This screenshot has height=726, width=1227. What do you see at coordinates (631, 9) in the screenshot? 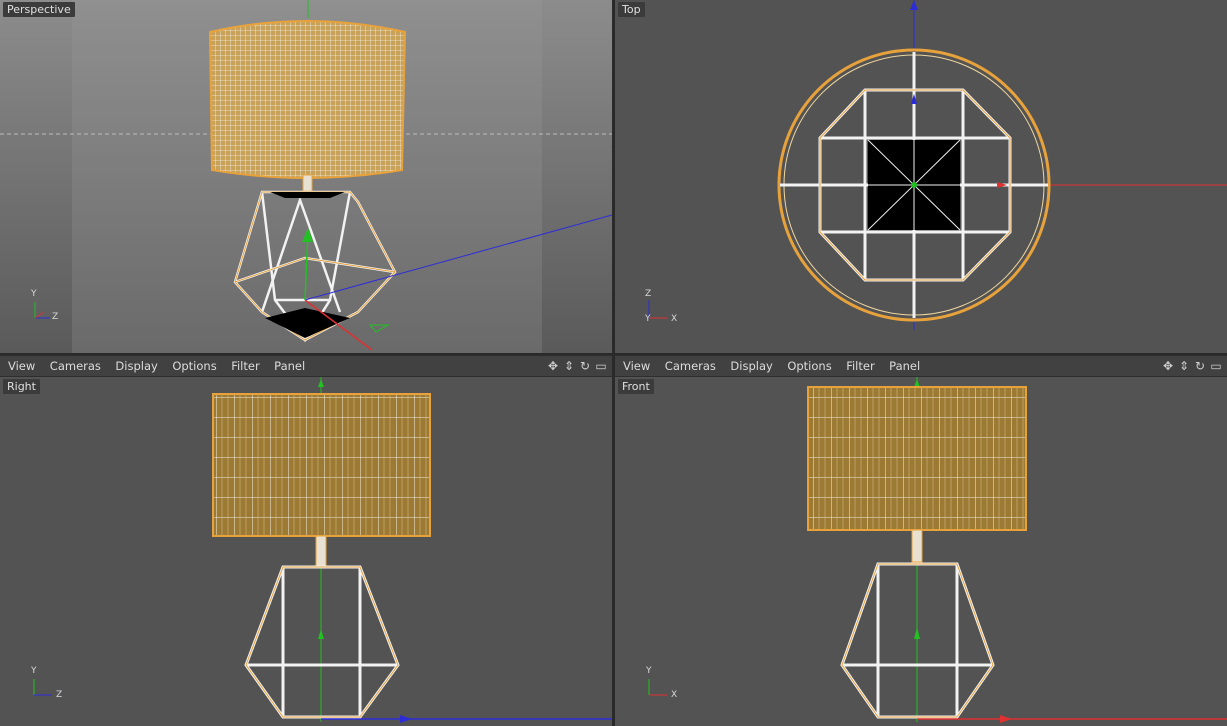
I see `viewport-label: Top` at bounding box center [631, 9].